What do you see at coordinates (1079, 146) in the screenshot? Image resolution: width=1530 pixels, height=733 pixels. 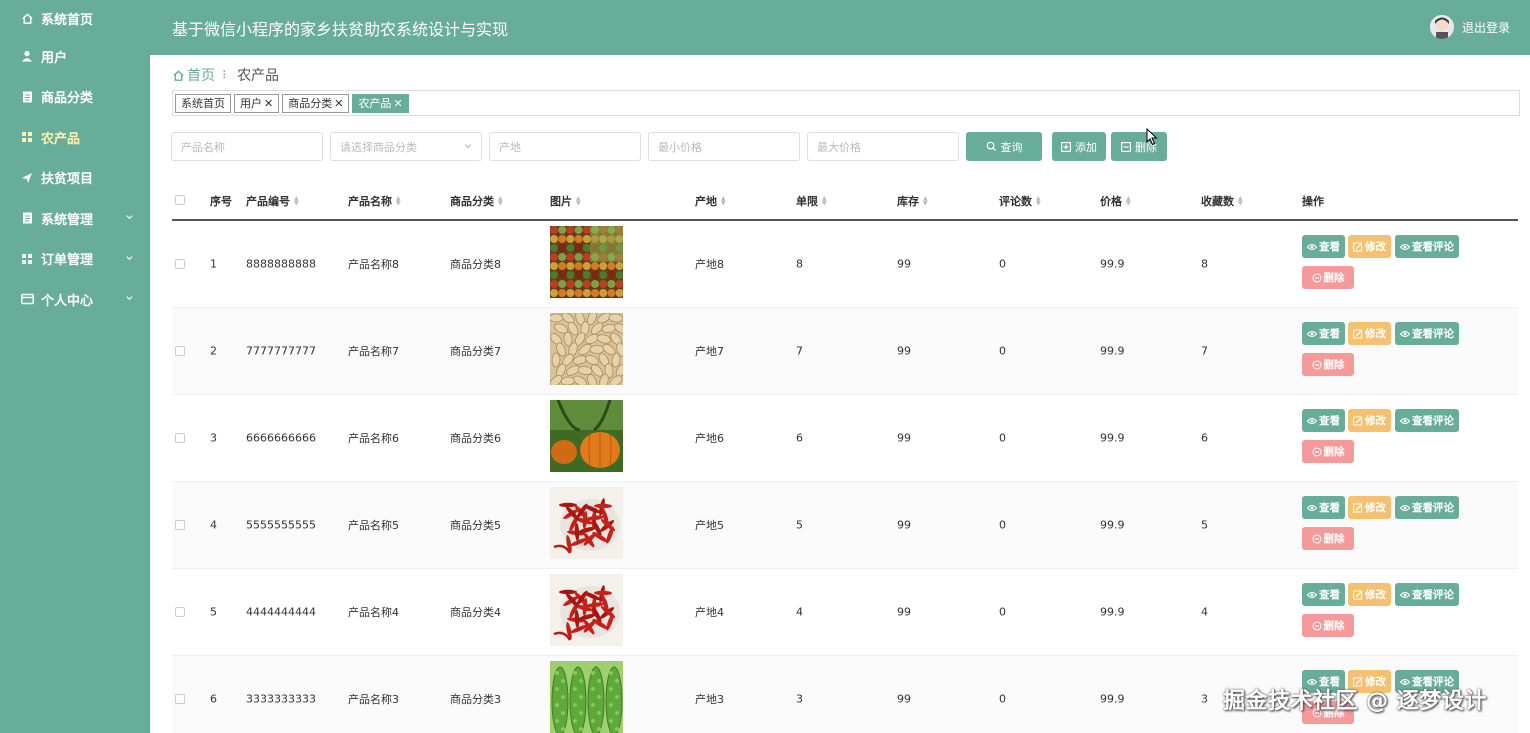 I see `add-button: 添加` at bounding box center [1079, 146].